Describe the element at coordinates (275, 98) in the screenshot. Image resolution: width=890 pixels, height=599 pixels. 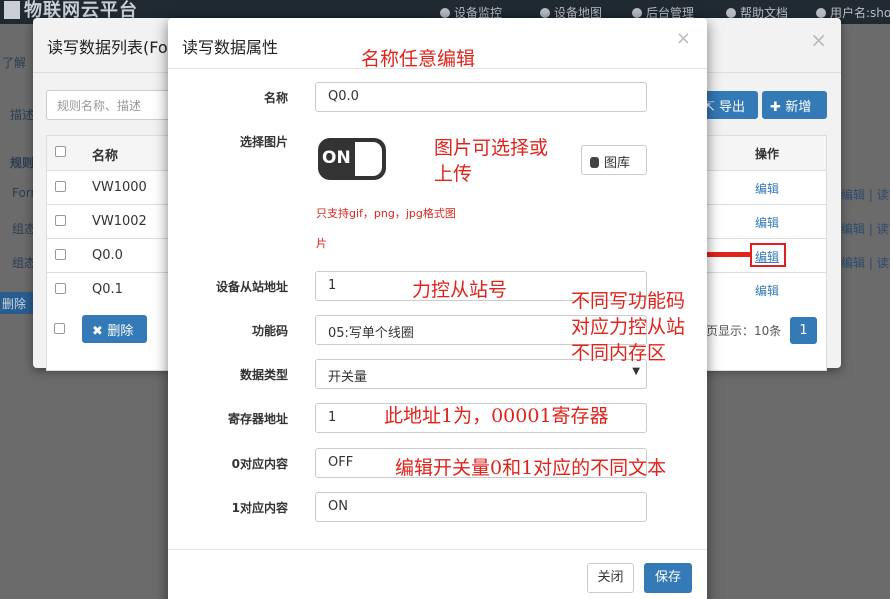
I see `name-label: 名称` at that location.